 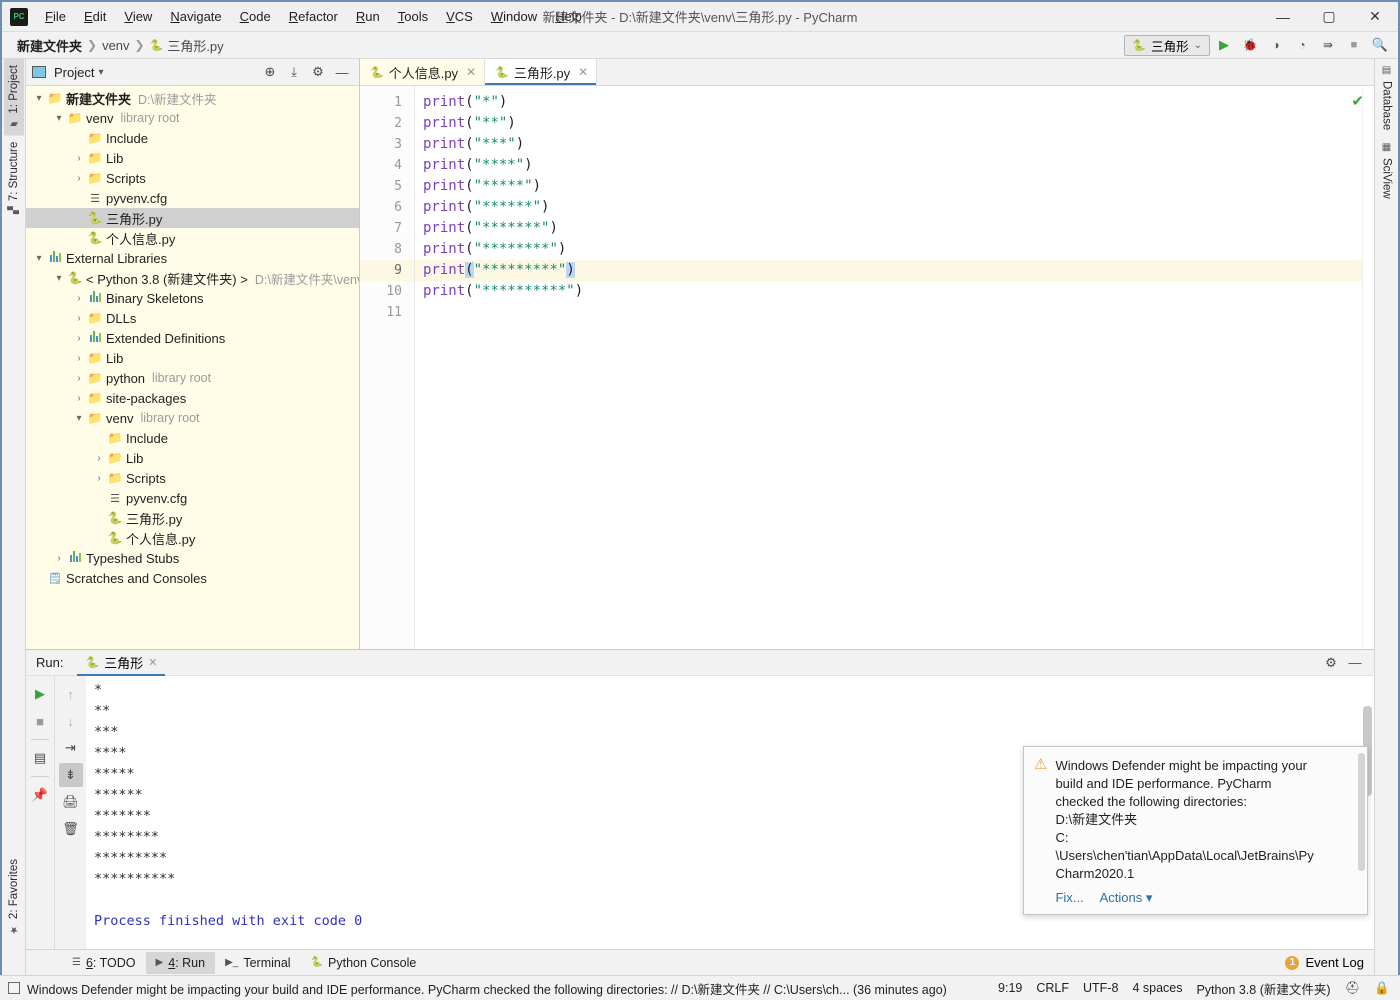 What do you see at coordinates (888, 102) in the screenshot?
I see `code-line: print("*")` at bounding box center [888, 102].